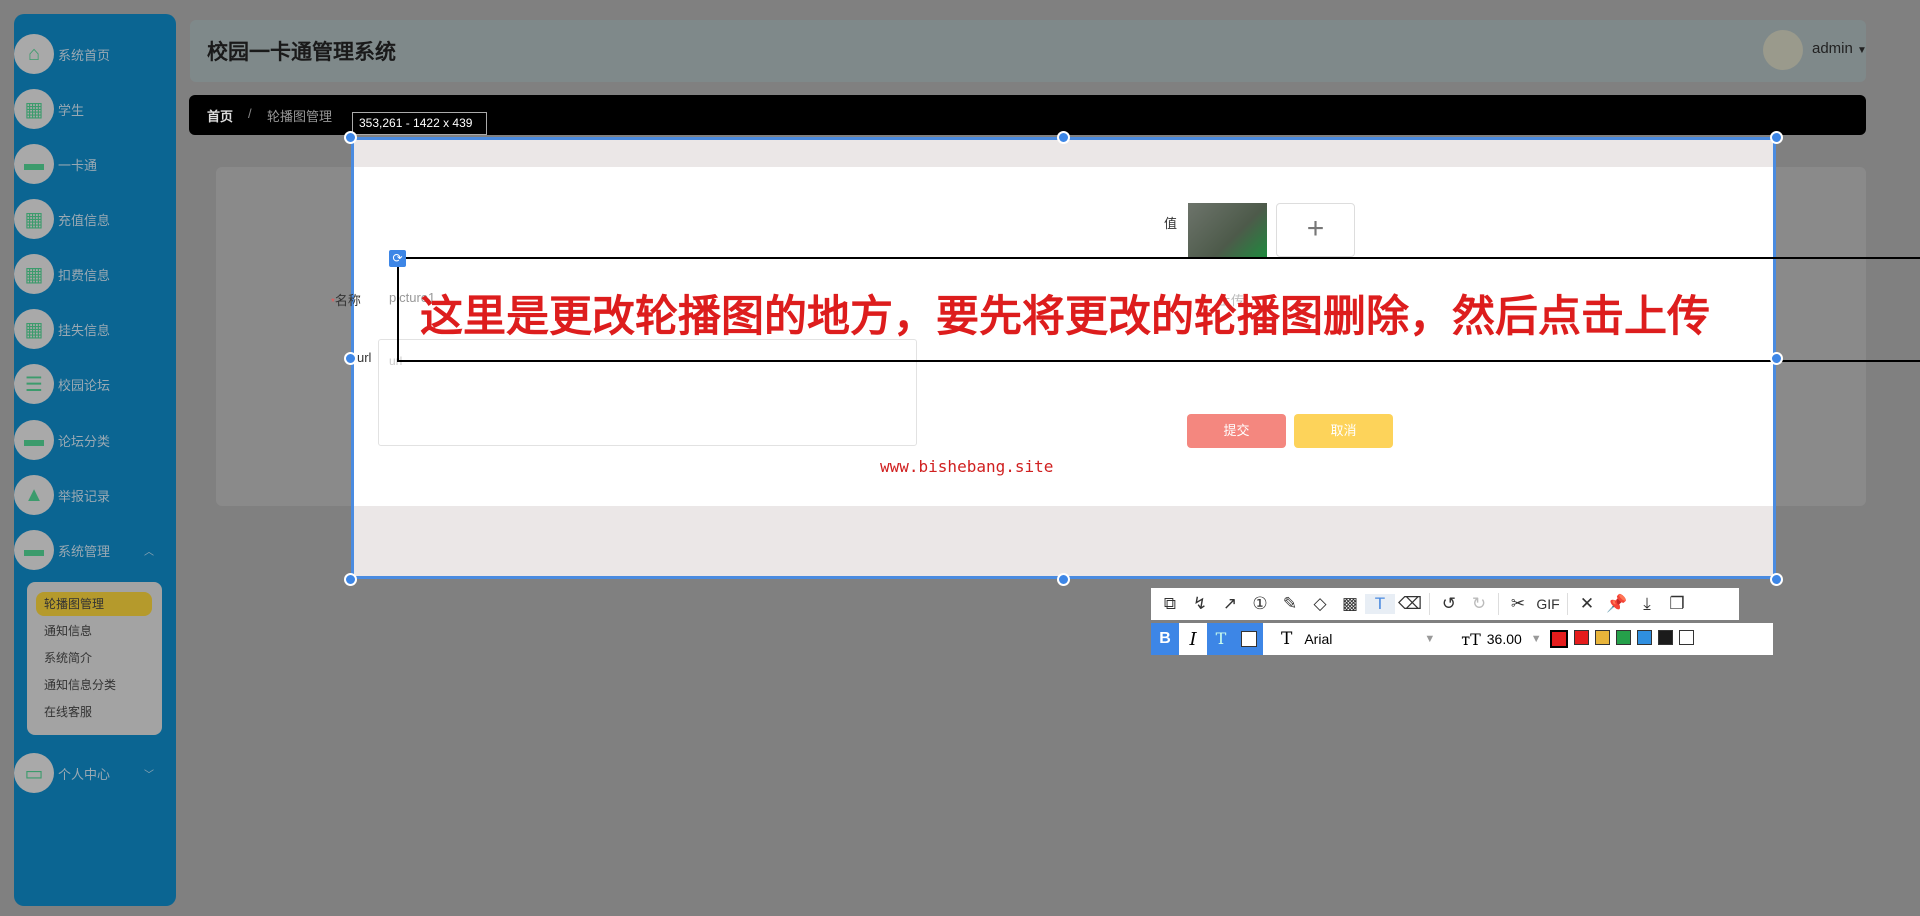  What do you see at coordinates (419, 123) in the screenshot?
I see `capture-size-label: 353,261 - 1422 x 439` at bounding box center [419, 123].